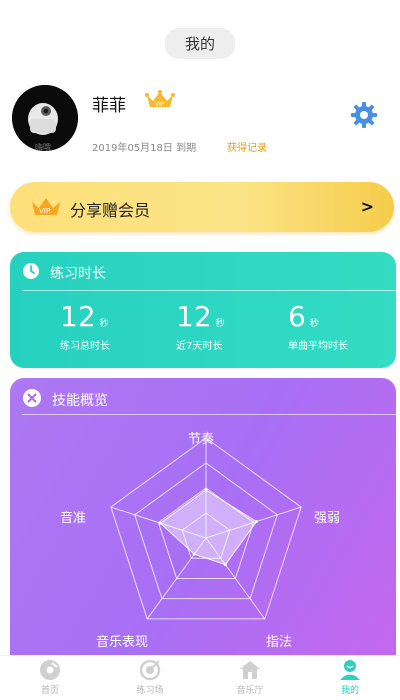 The width and height of the screenshot is (400, 700). Describe the element at coordinates (31, 273) in the screenshot. I see `clock-icon` at that location.